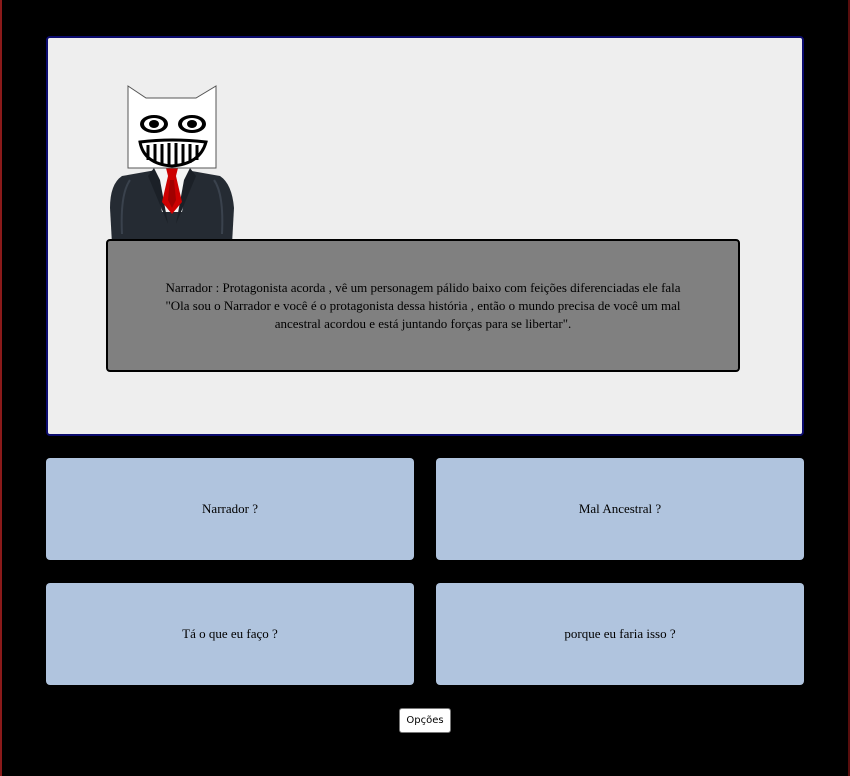 The width and height of the screenshot is (850, 776). Describe the element at coordinates (620, 634) in the screenshot. I see `choice-button-porque: porque eu faria isso ?` at that location.